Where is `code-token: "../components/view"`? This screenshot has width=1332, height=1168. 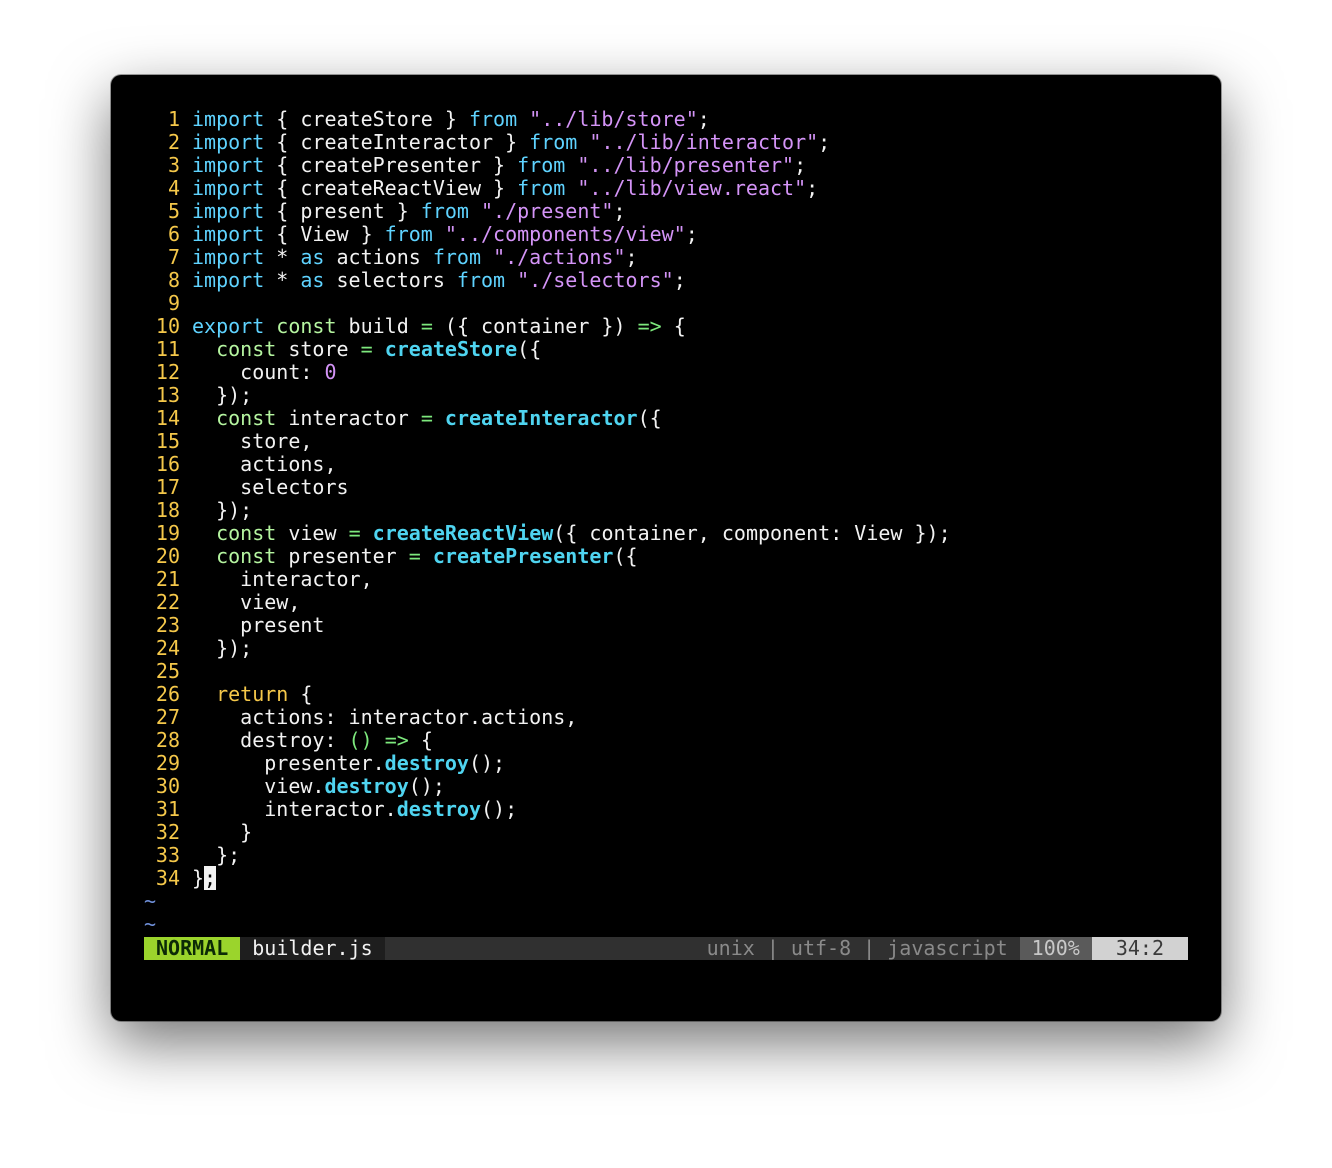
code-token: "../components/view" is located at coordinates (565, 234).